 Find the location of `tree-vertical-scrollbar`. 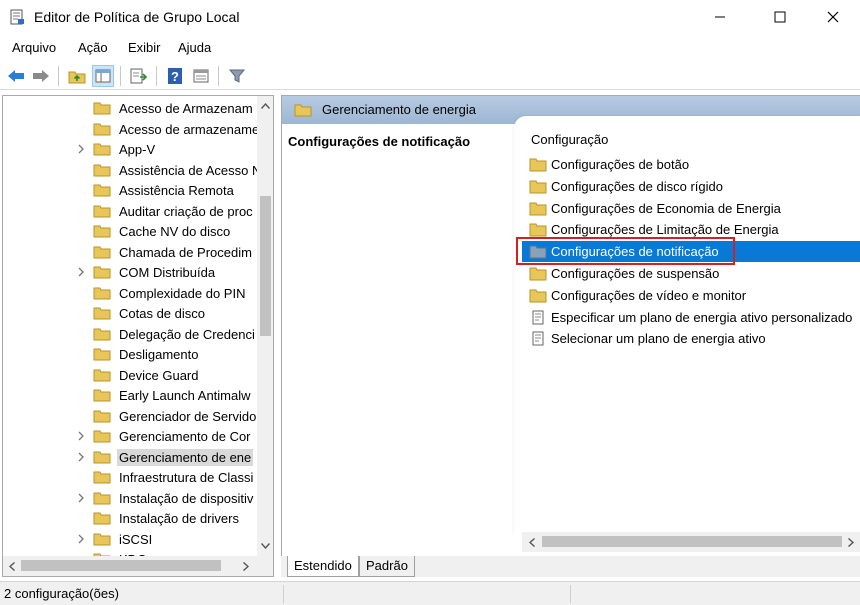

tree-vertical-scrollbar is located at coordinates (265, 326).